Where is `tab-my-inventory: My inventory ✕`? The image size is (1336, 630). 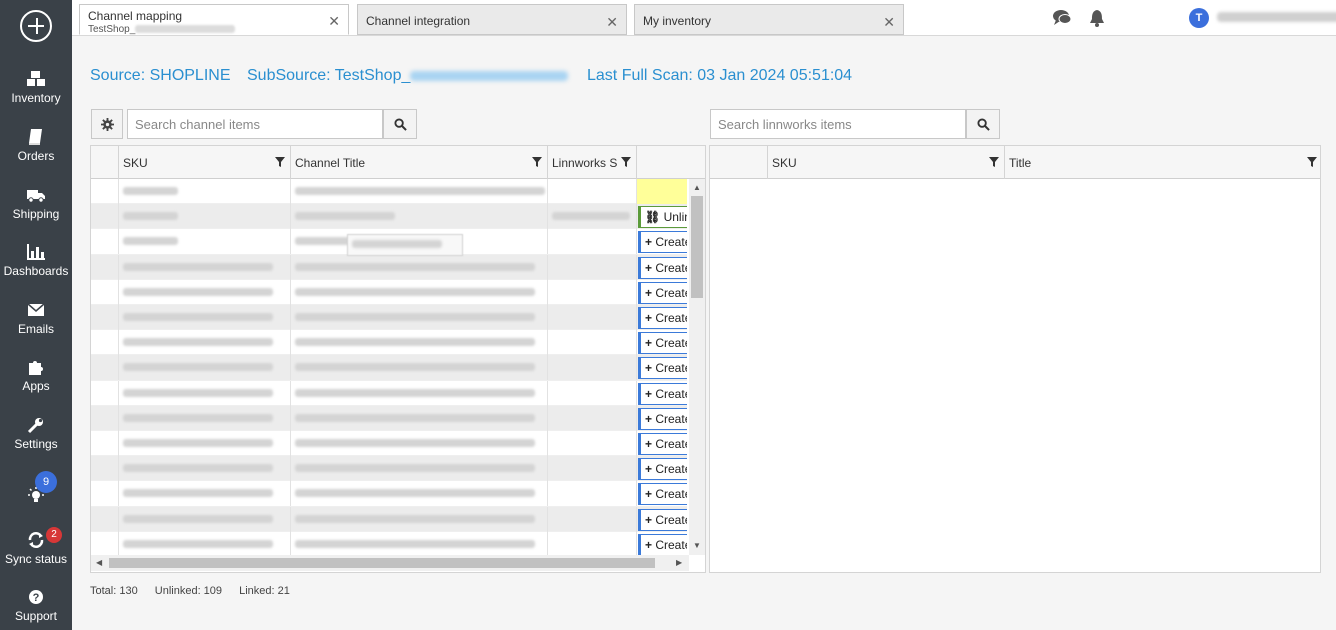 tab-my-inventory: My inventory ✕ is located at coordinates (769, 19).